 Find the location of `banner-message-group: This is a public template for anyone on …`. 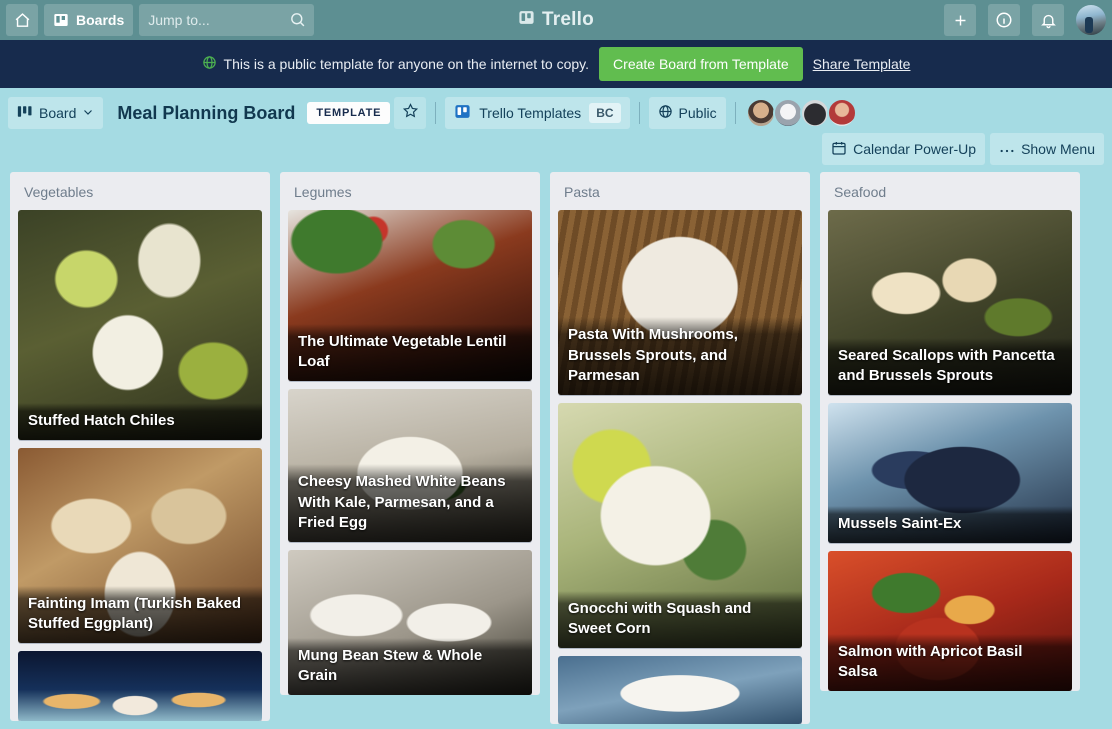

banner-message-group: This is a public template for anyone on … is located at coordinates (396, 64).